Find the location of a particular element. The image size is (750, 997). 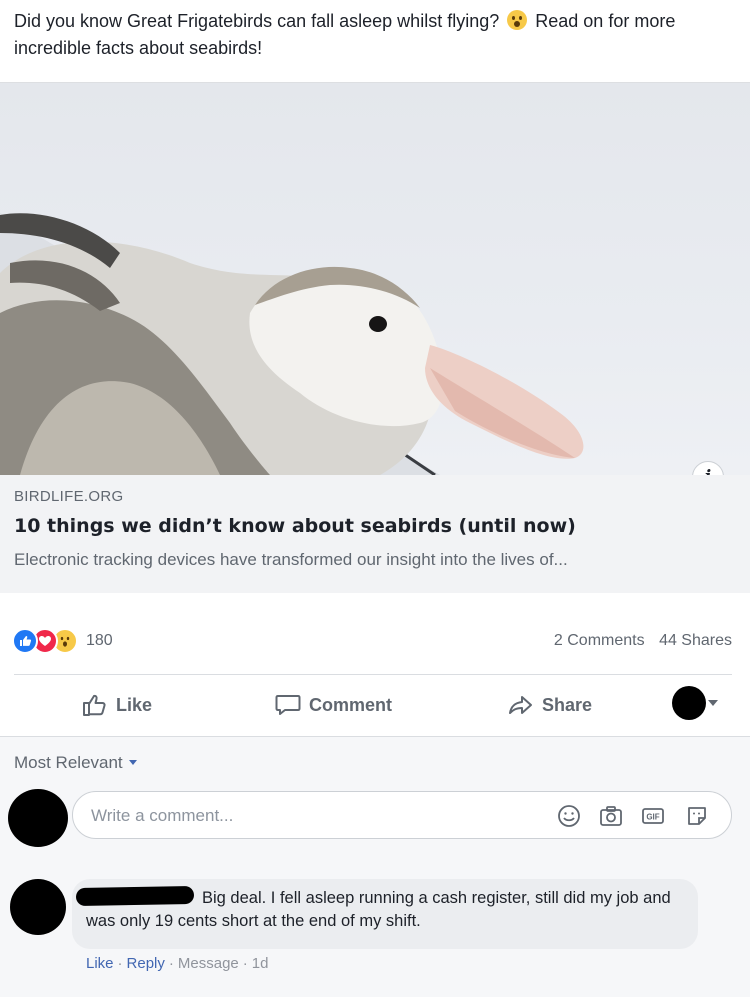

like-button: Like is located at coordinates (117, 705).